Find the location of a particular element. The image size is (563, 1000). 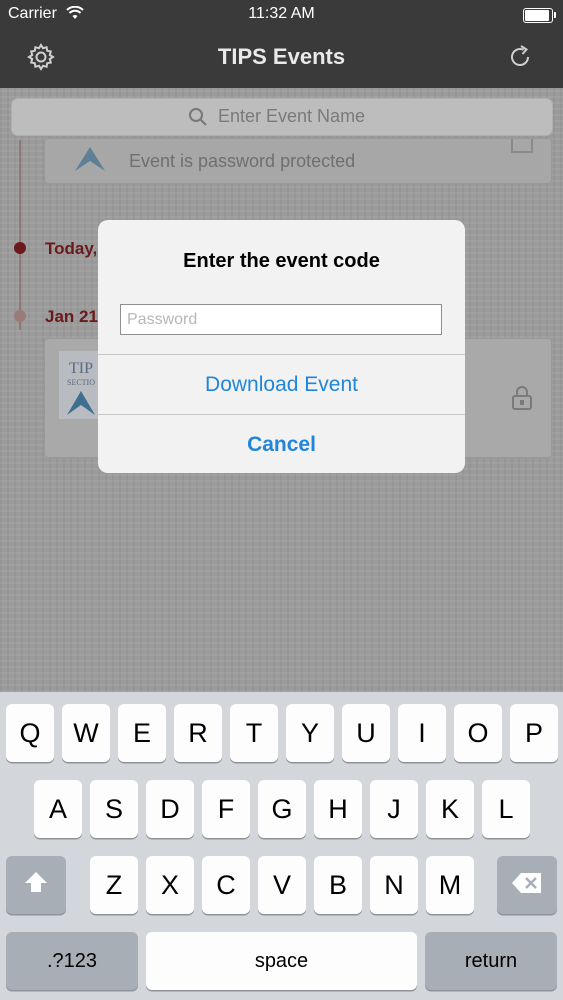

refresh-icon is located at coordinates (520, 59).